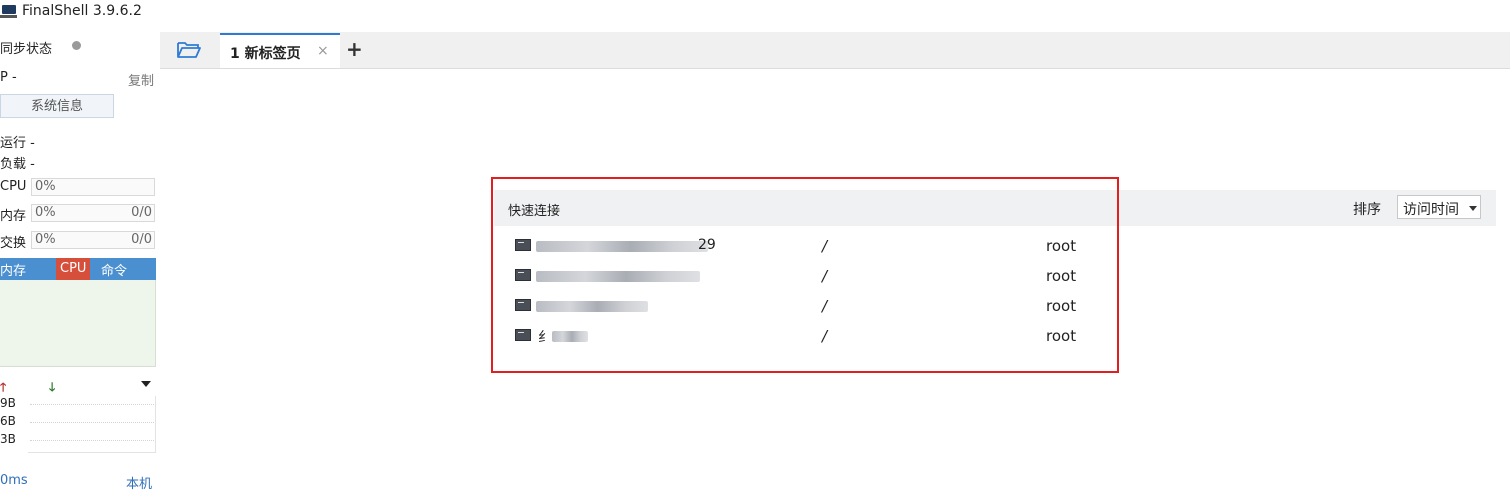 The width and height of the screenshot is (1510, 492). What do you see at coordinates (73, 269) in the screenshot?
I see `tab-process-cpu: CPU` at bounding box center [73, 269].